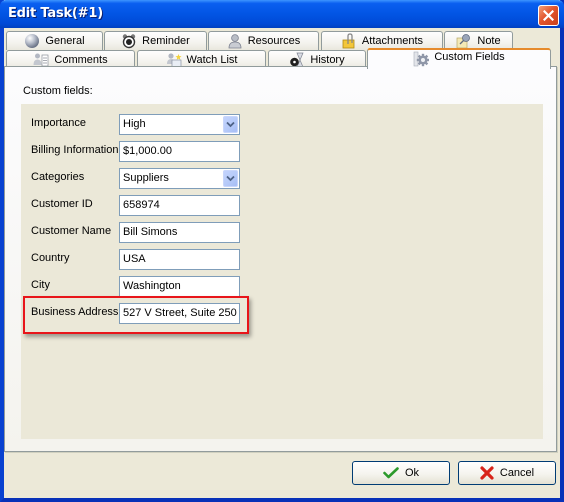  What do you see at coordinates (401, 473) in the screenshot?
I see `ok-button: Ok` at bounding box center [401, 473].